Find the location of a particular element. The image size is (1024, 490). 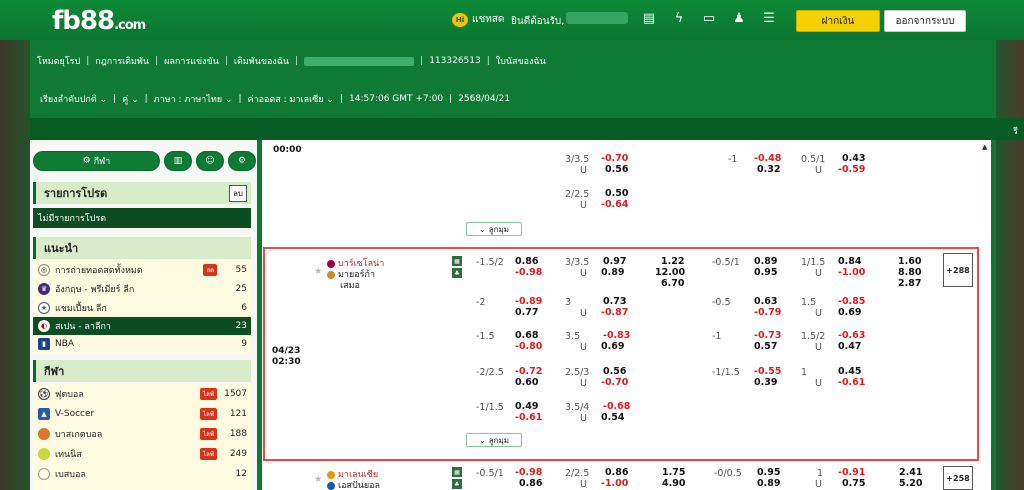

scrollbar-track is located at coordinates (985, 315).